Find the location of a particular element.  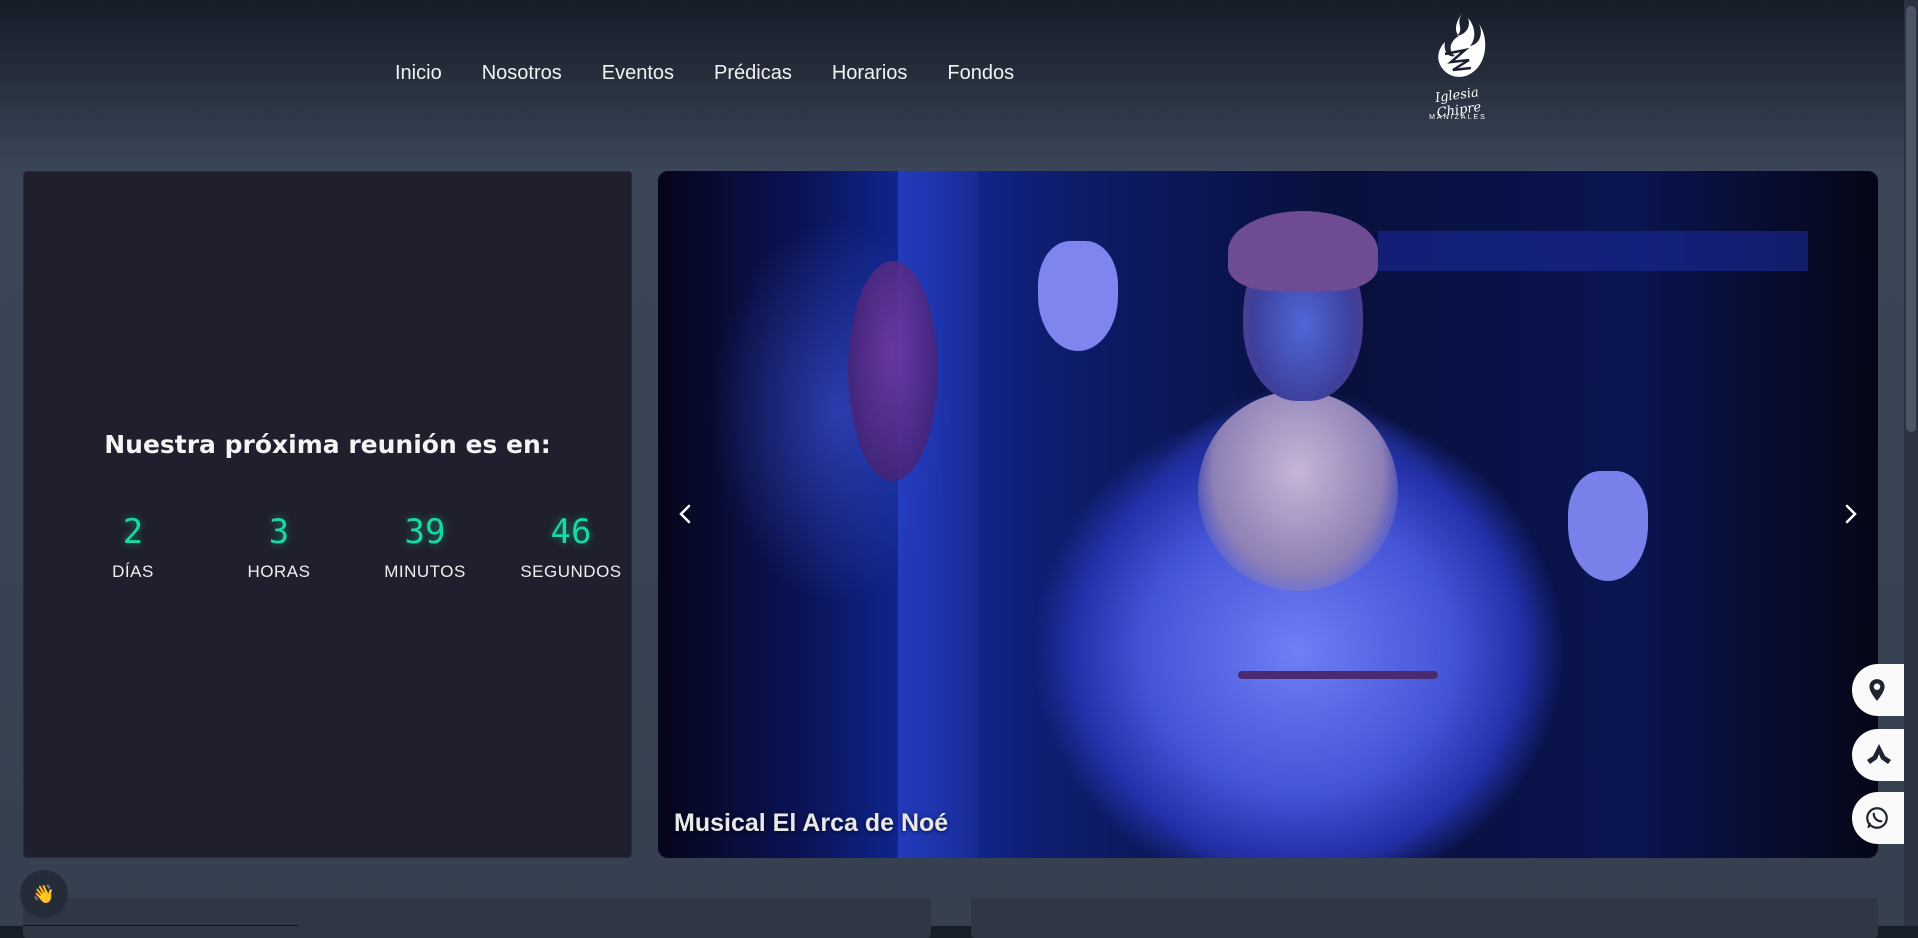

actor-turban is located at coordinates (1303, 251).